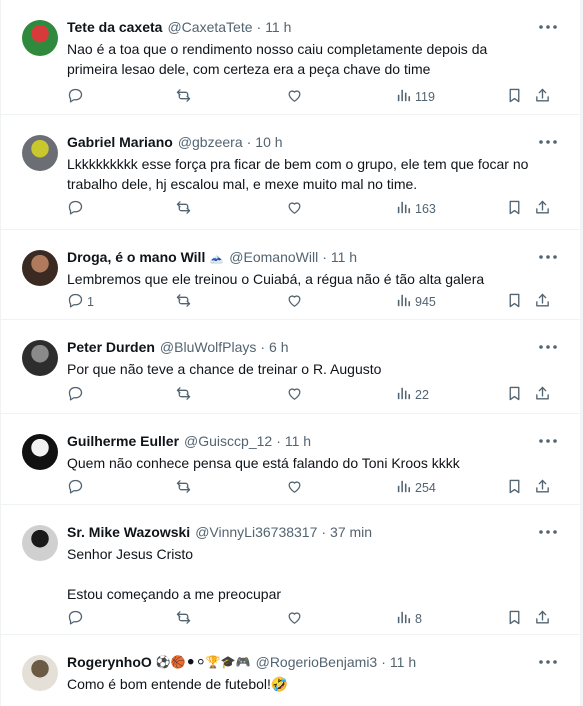 Image resolution: width=583 pixels, height=706 pixels. What do you see at coordinates (128, 532) in the screenshot?
I see `display-name: Sr. Mike Wazowski` at bounding box center [128, 532].